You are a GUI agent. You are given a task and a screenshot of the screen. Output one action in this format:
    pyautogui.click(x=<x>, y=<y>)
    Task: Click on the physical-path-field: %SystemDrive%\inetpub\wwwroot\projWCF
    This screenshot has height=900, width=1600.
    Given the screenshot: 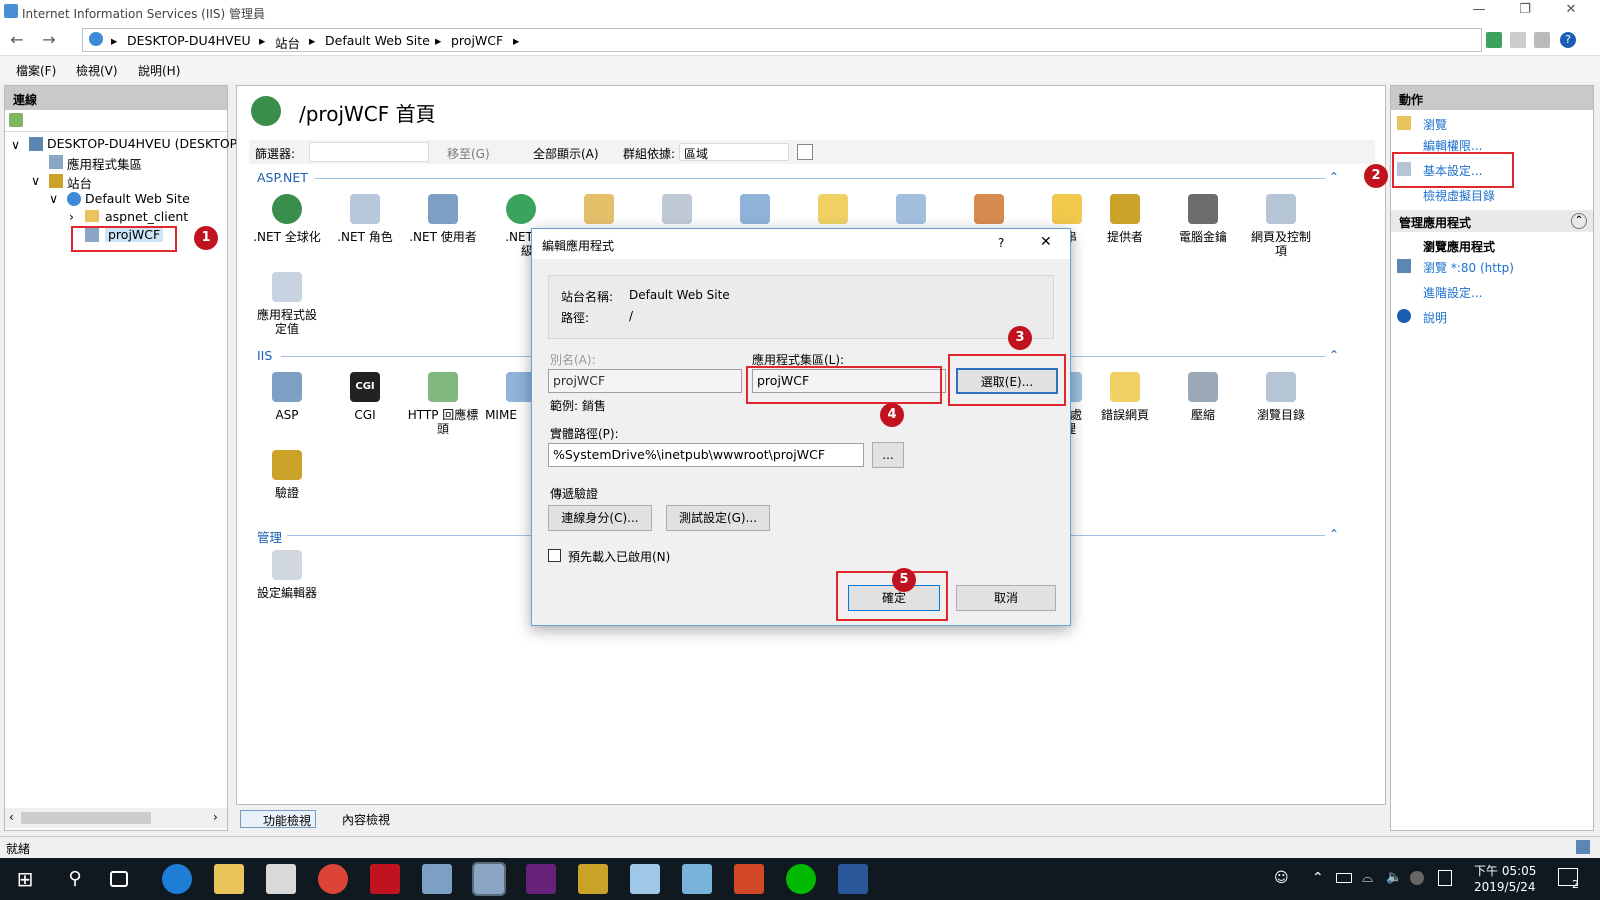 What is the action you would take?
    pyautogui.click(x=706, y=455)
    